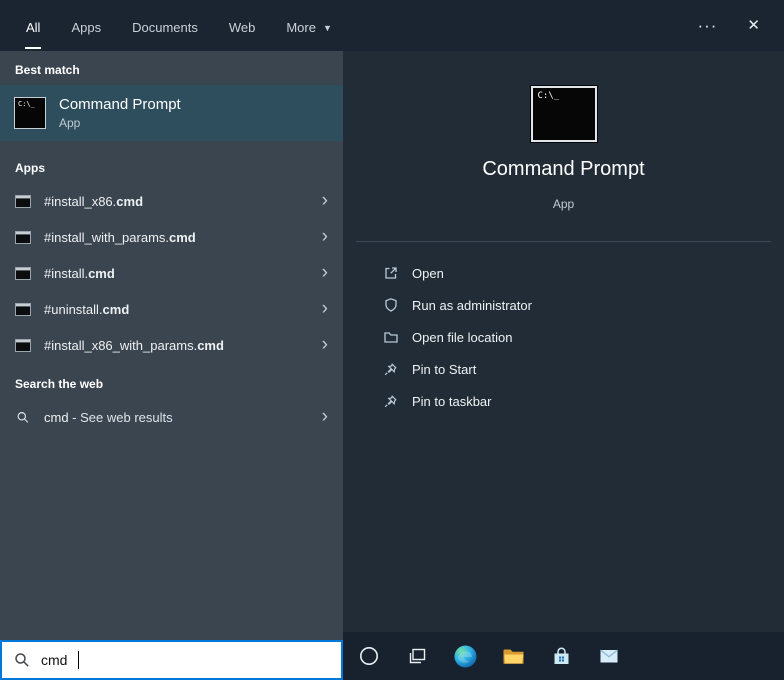  I want to click on text-caret, so click(79, 660).